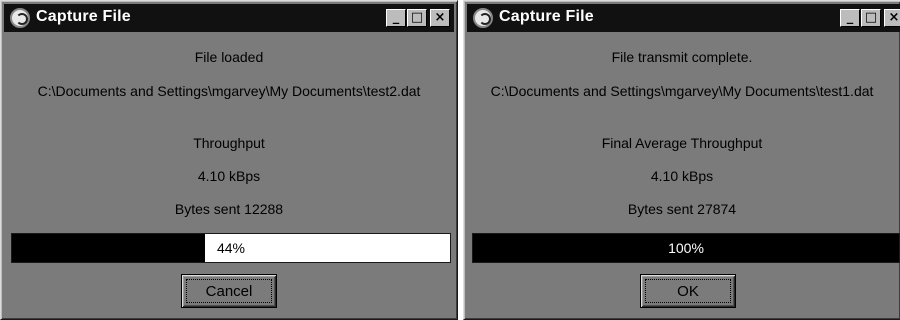 This screenshot has height=320, width=900. Describe the element at coordinates (682, 57) in the screenshot. I see `status-text: File transmit complete.` at that location.